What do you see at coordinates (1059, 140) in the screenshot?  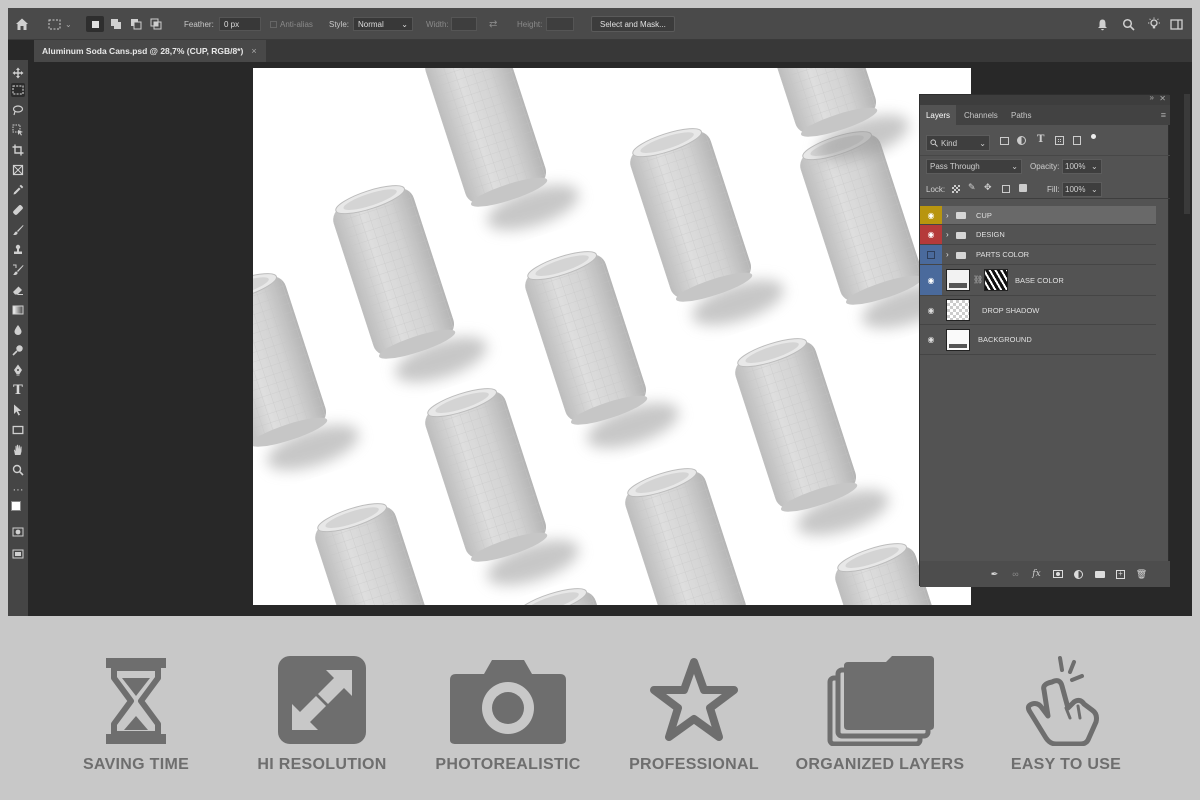 I see `shape-filter-icon` at bounding box center [1059, 140].